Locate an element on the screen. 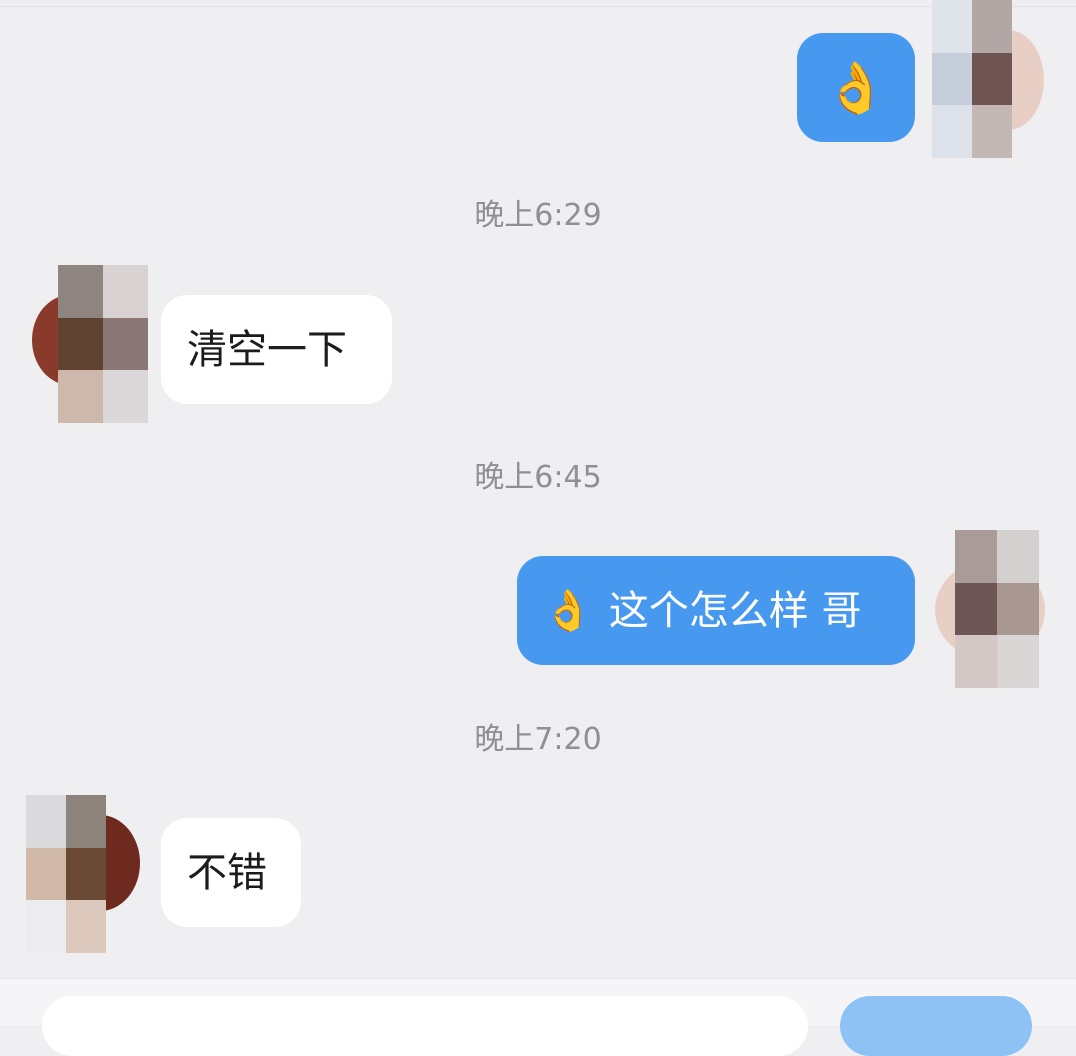 This screenshot has height=1056, width=1076. message-text: 清空一下 is located at coordinates (267, 349).